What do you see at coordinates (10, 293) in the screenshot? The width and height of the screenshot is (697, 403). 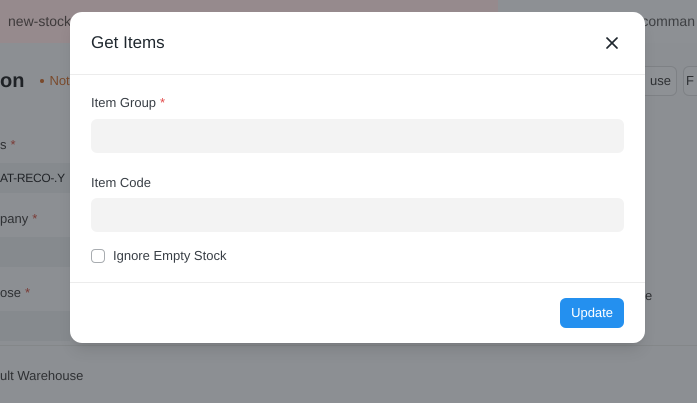 I see `field-label: ose` at bounding box center [10, 293].